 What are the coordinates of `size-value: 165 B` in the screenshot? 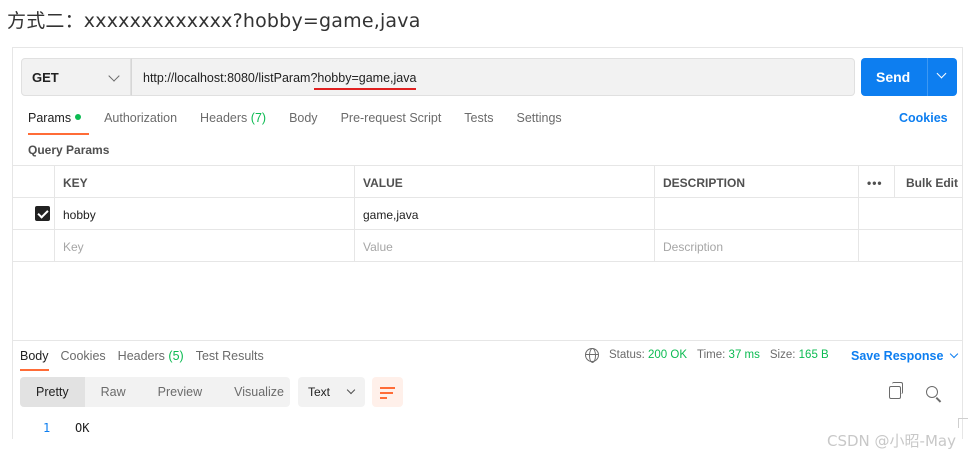 It's located at (814, 355).